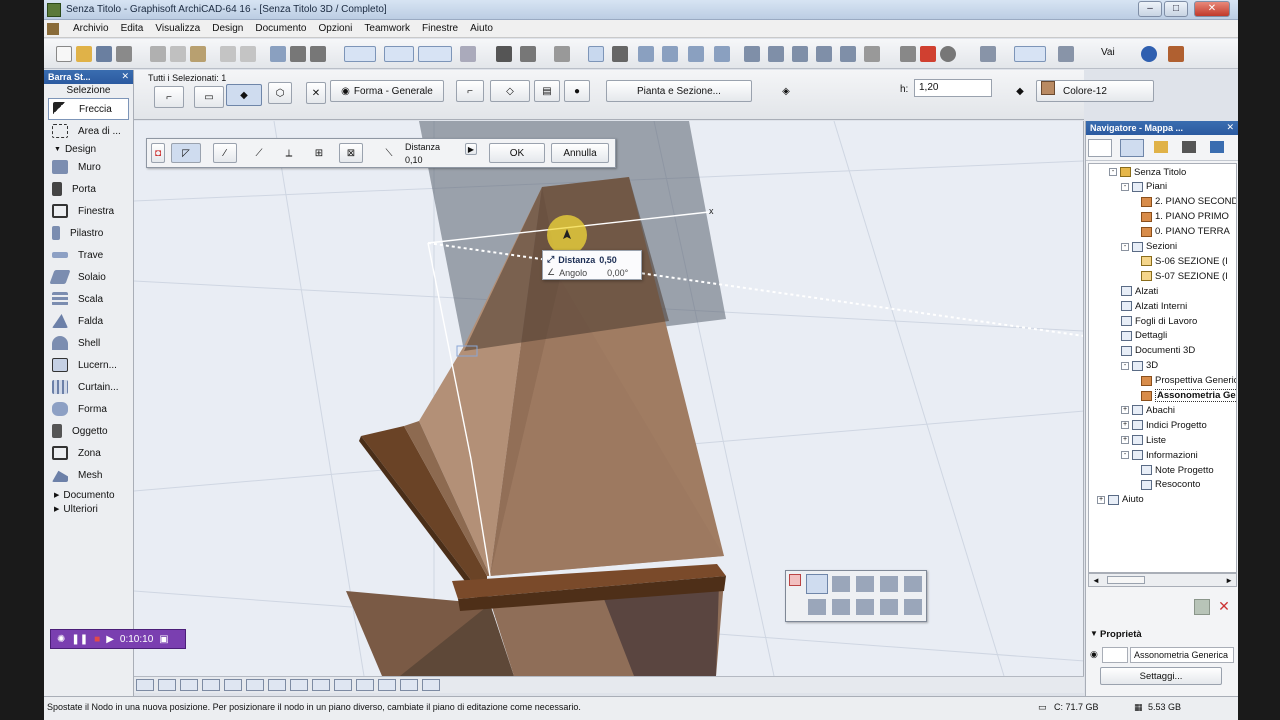 This screenshot has height=720, width=1280. Describe the element at coordinates (360, 54) in the screenshot. I see `magic-wand-icon` at that location.